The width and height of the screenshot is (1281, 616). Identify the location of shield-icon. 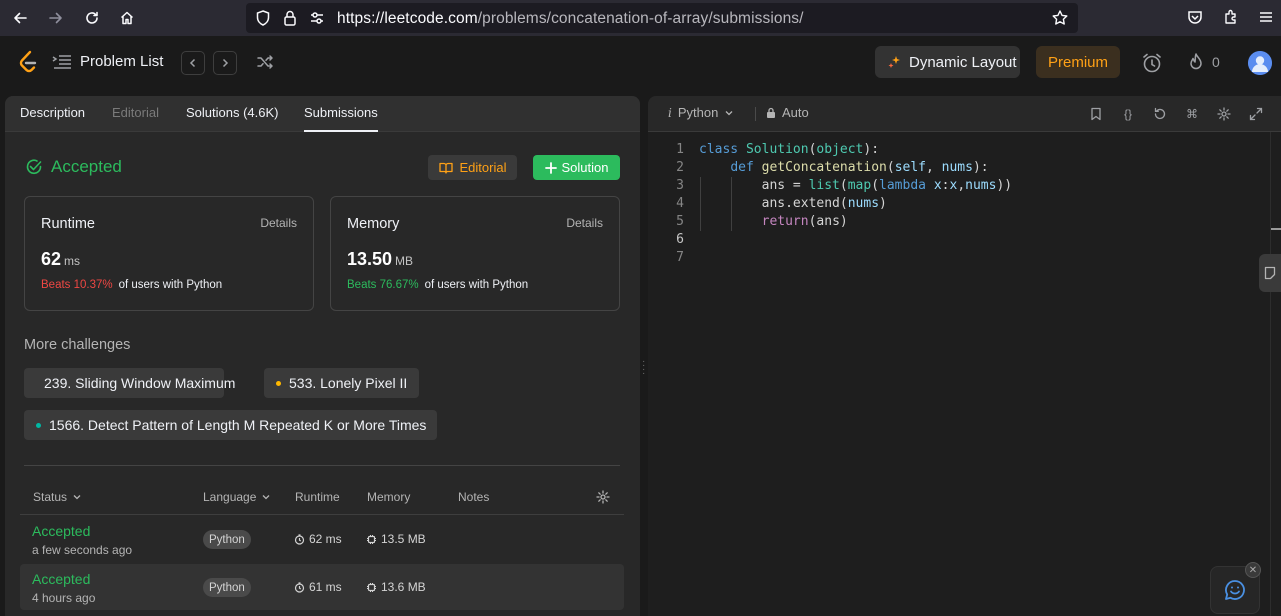
(263, 18).